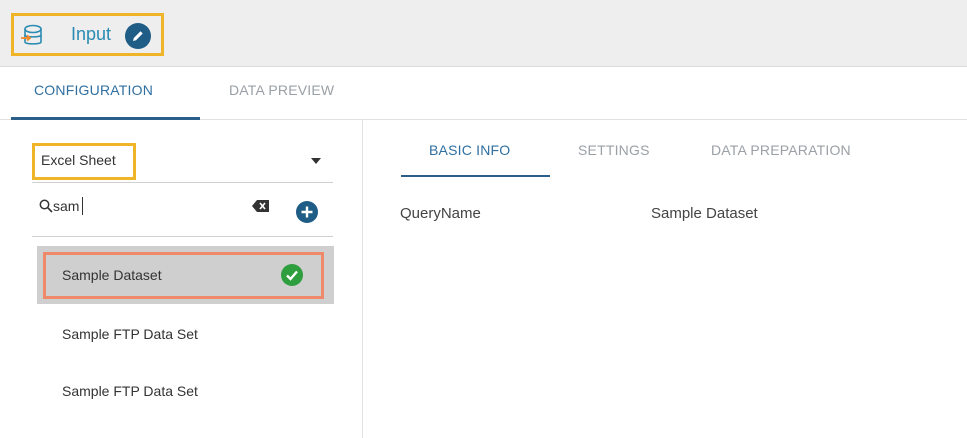  What do you see at coordinates (440, 213) in the screenshot?
I see `query-name-label: QueryName` at bounding box center [440, 213].